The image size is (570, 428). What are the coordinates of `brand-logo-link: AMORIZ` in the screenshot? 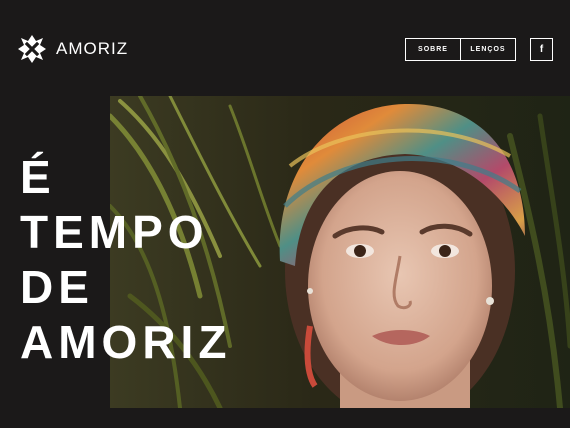 It's located at (73, 49).